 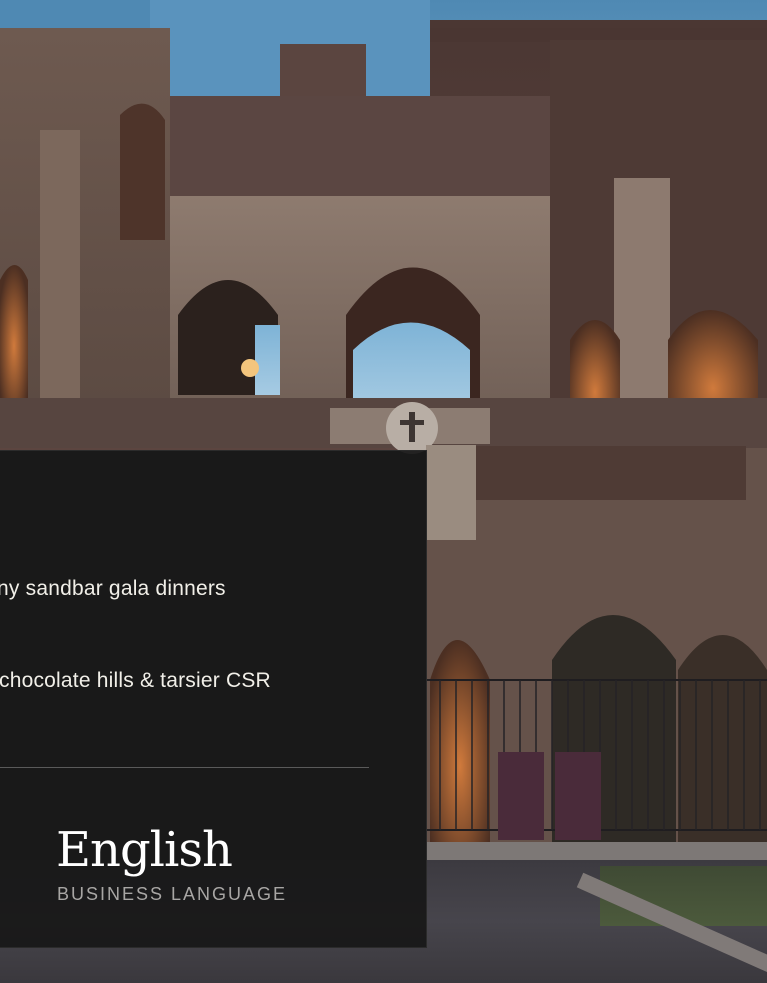 What do you see at coordinates (172, 894) in the screenshot?
I see `language-subtitle: BUSINESS LANGUAGE` at bounding box center [172, 894].